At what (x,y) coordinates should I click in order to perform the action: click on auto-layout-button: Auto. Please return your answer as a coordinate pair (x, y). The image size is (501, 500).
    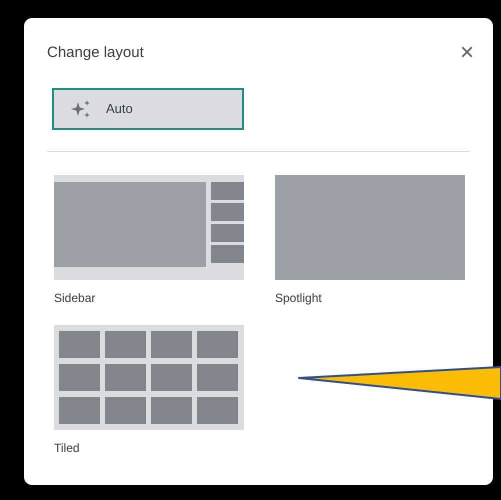
    Looking at the image, I should click on (148, 109).